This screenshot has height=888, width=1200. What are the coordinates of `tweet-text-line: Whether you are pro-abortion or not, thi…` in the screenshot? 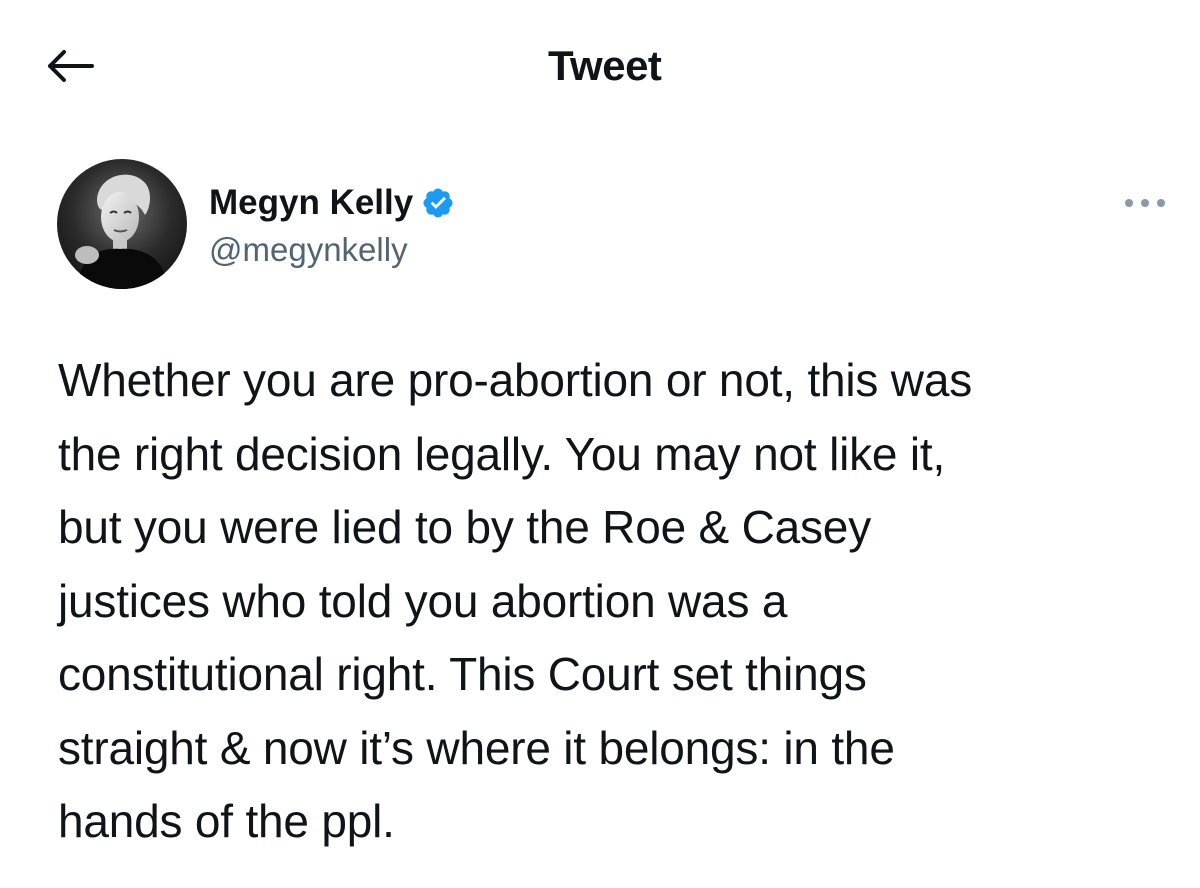 It's located at (515, 380).